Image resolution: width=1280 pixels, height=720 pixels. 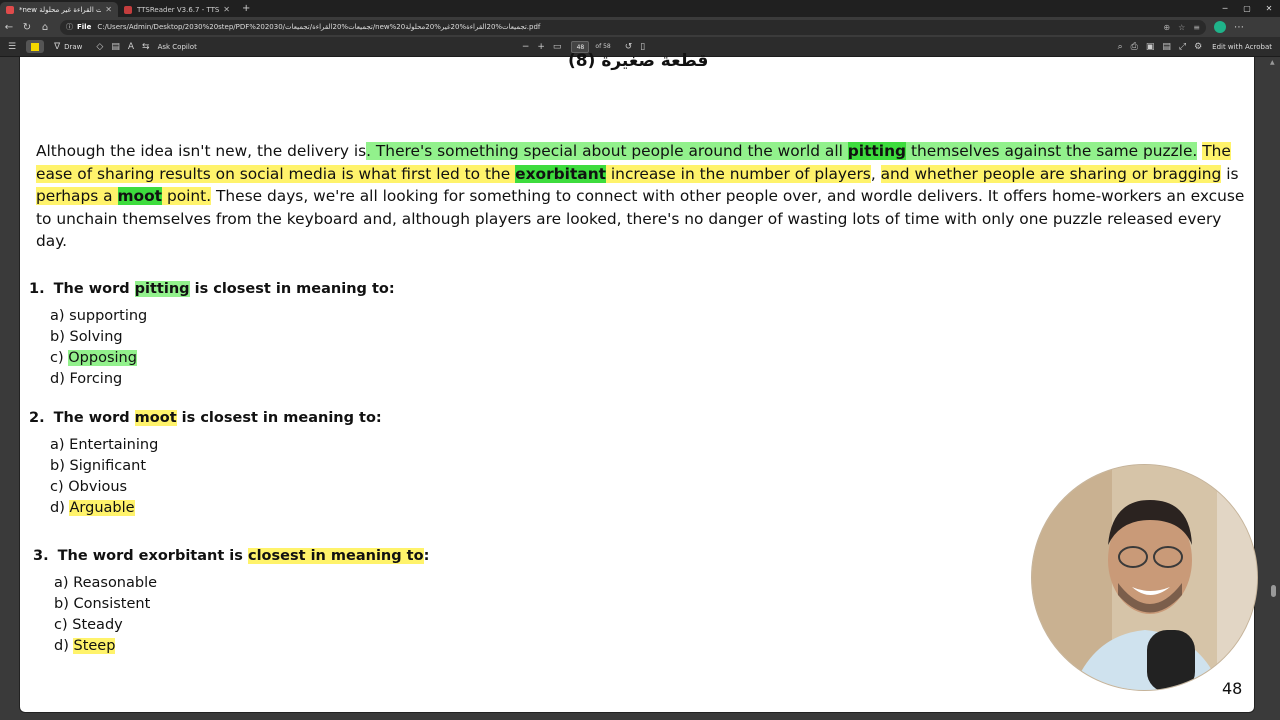 What do you see at coordinates (108, 466) in the screenshot?
I see `option-text: Significant` at bounding box center [108, 466].